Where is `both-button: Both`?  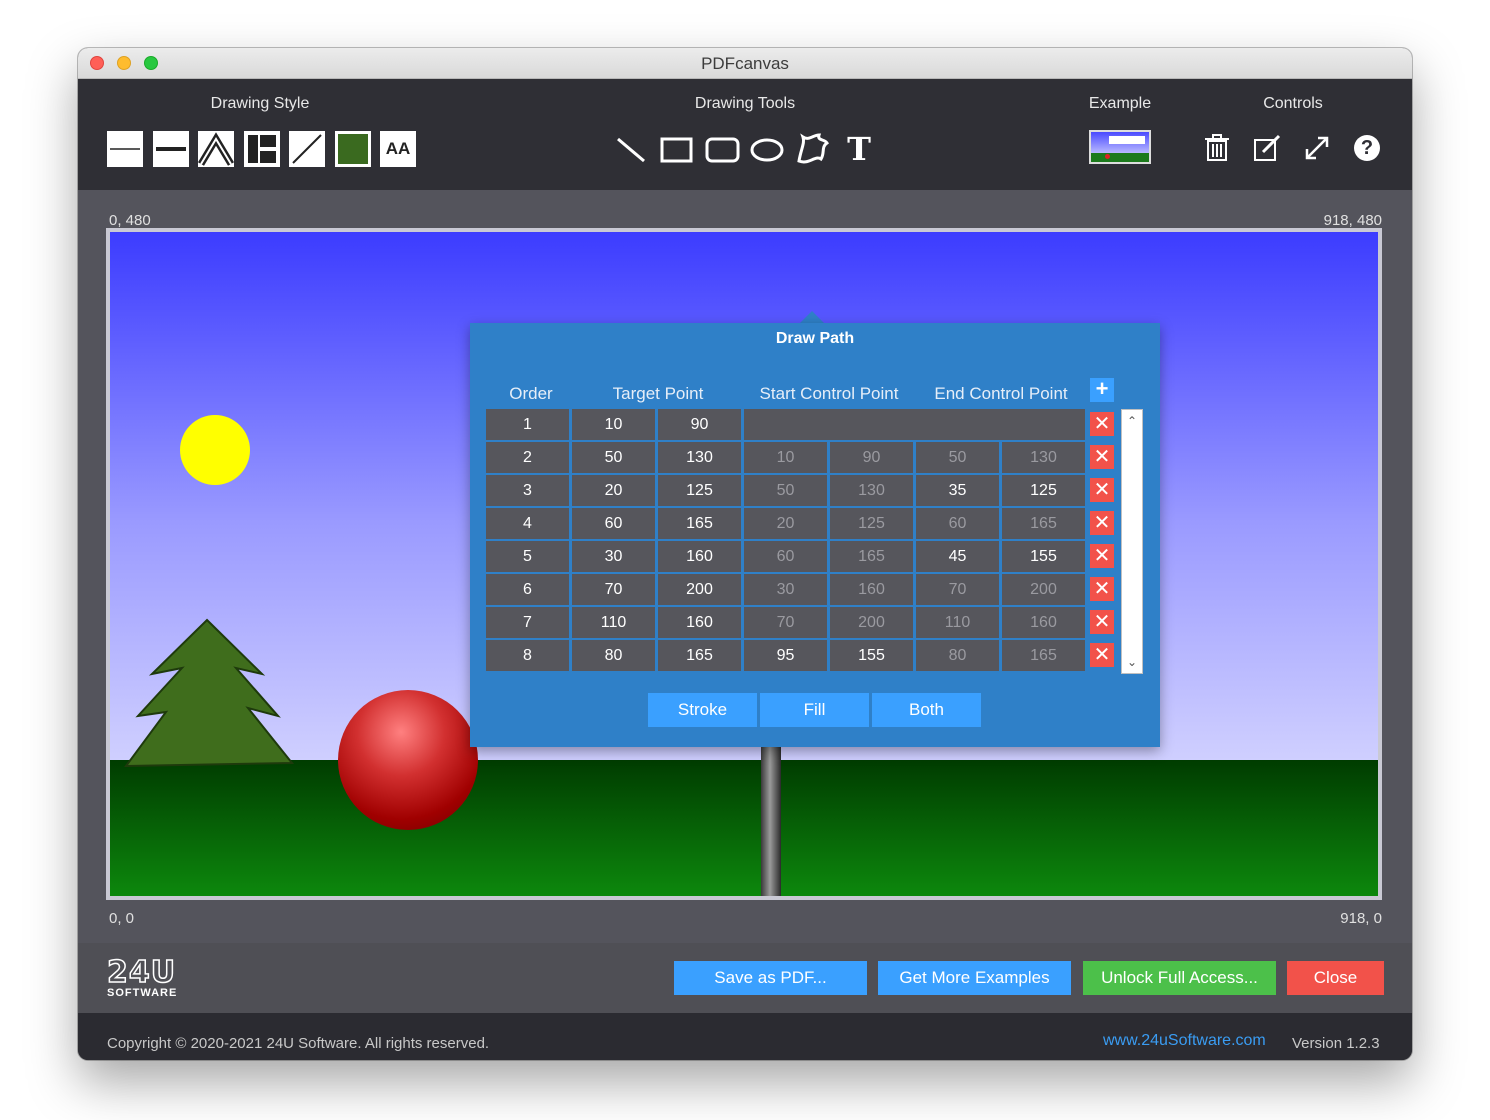 both-button: Both is located at coordinates (926, 710).